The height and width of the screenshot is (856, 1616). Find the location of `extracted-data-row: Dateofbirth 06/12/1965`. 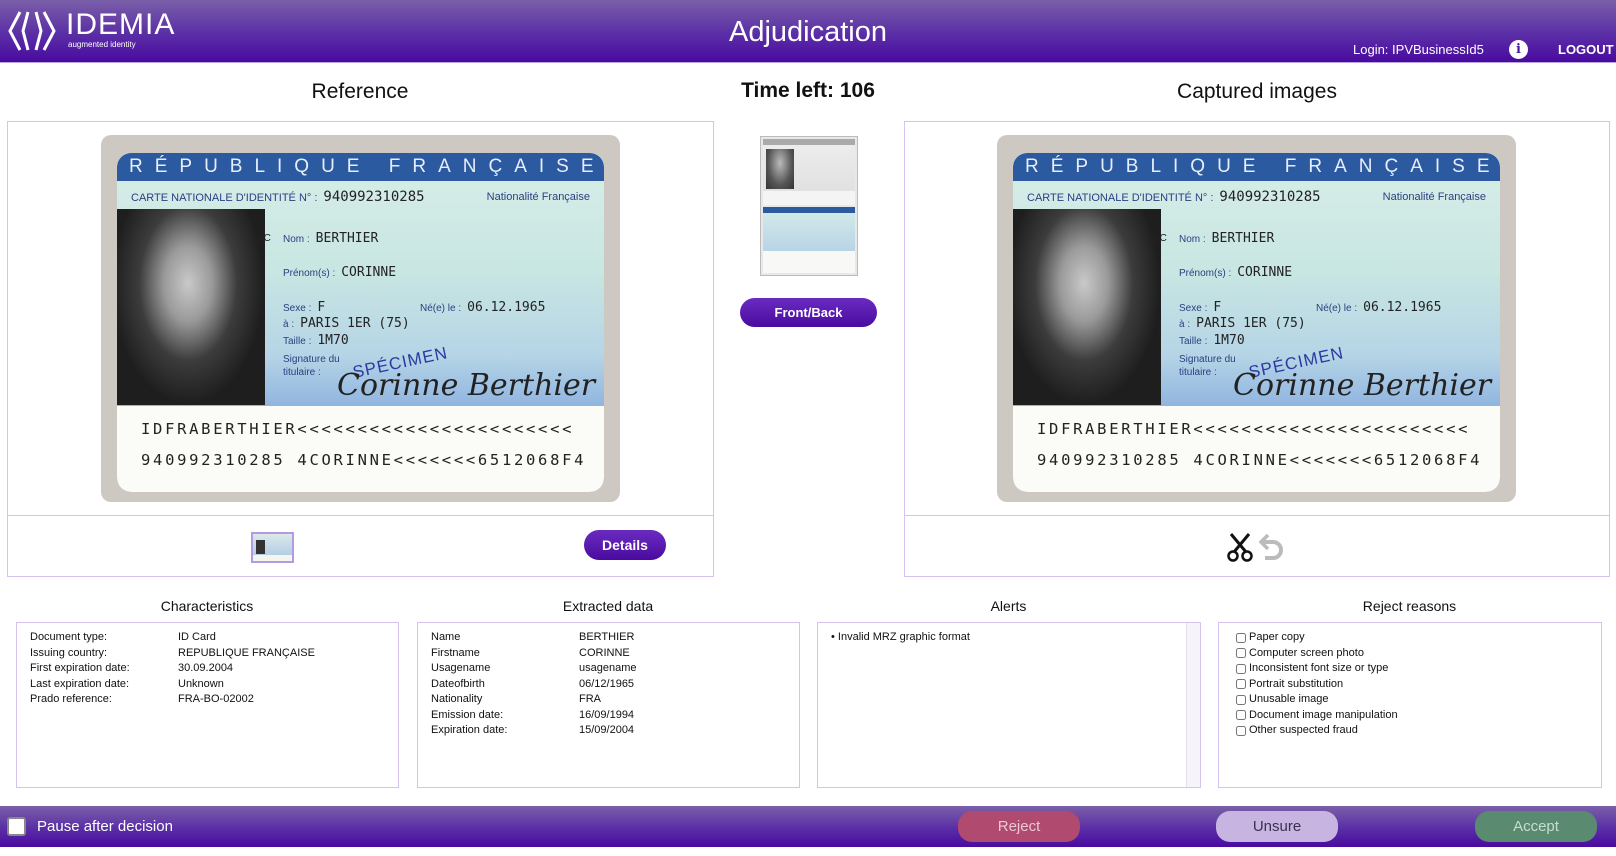

extracted-data-row: Dateofbirth 06/12/1965 is located at coordinates (534, 685).